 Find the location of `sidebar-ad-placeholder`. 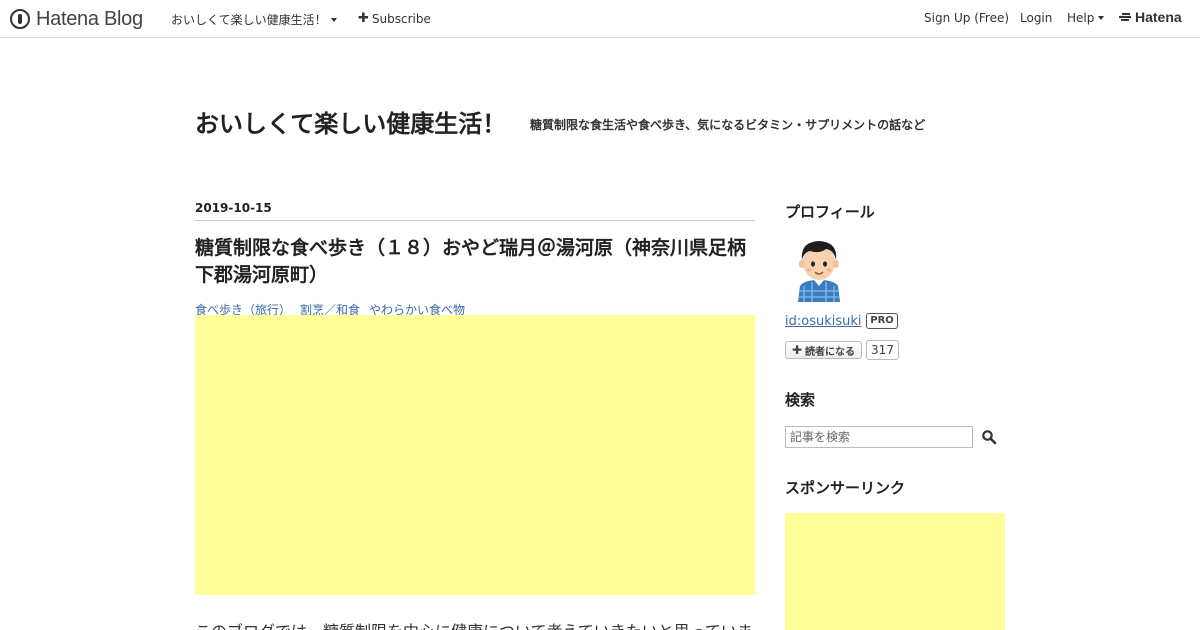

sidebar-ad-placeholder is located at coordinates (895, 571).